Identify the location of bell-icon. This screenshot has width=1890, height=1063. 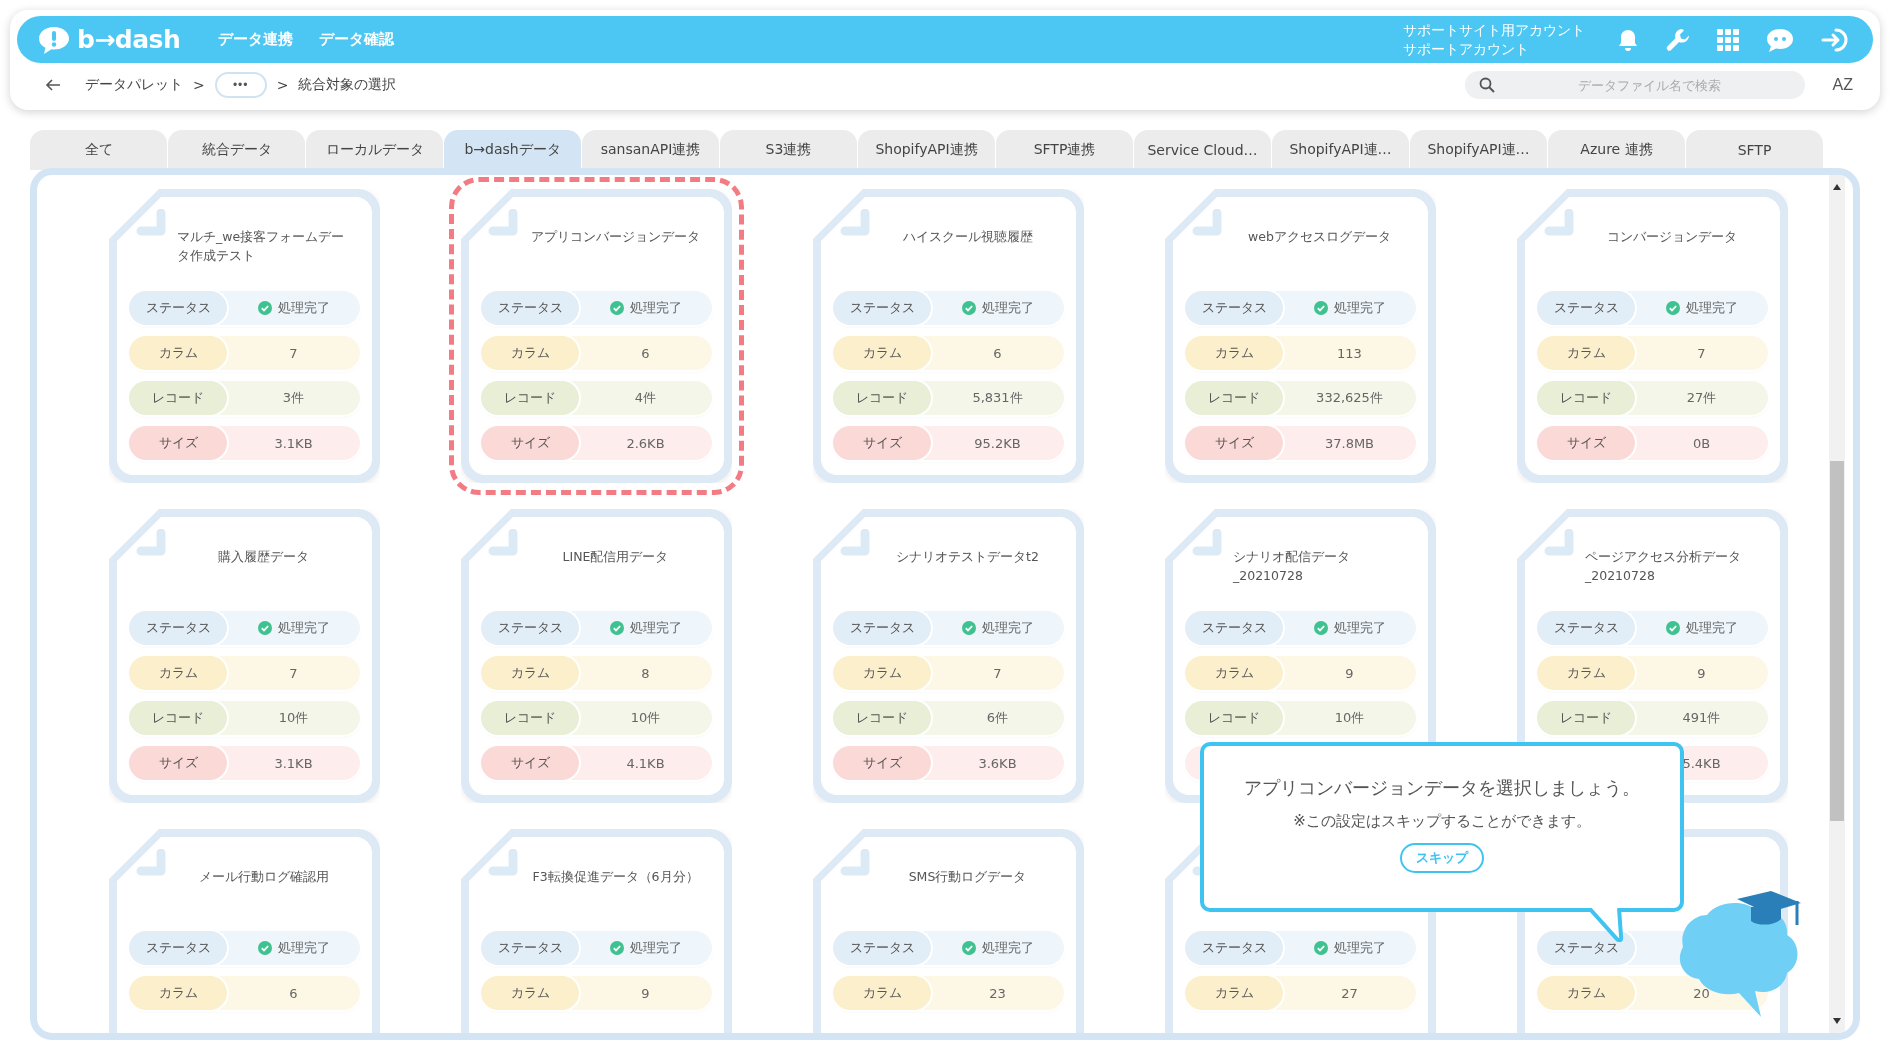
(1628, 39).